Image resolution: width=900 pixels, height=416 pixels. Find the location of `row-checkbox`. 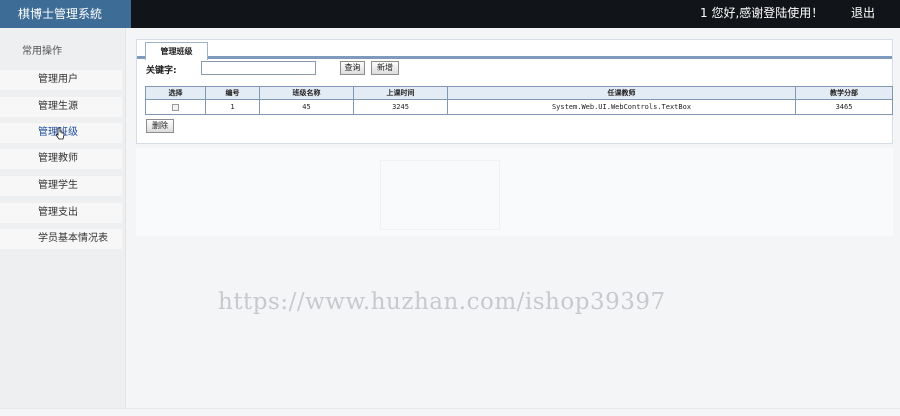

row-checkbox is located at coordinates (175, 107).